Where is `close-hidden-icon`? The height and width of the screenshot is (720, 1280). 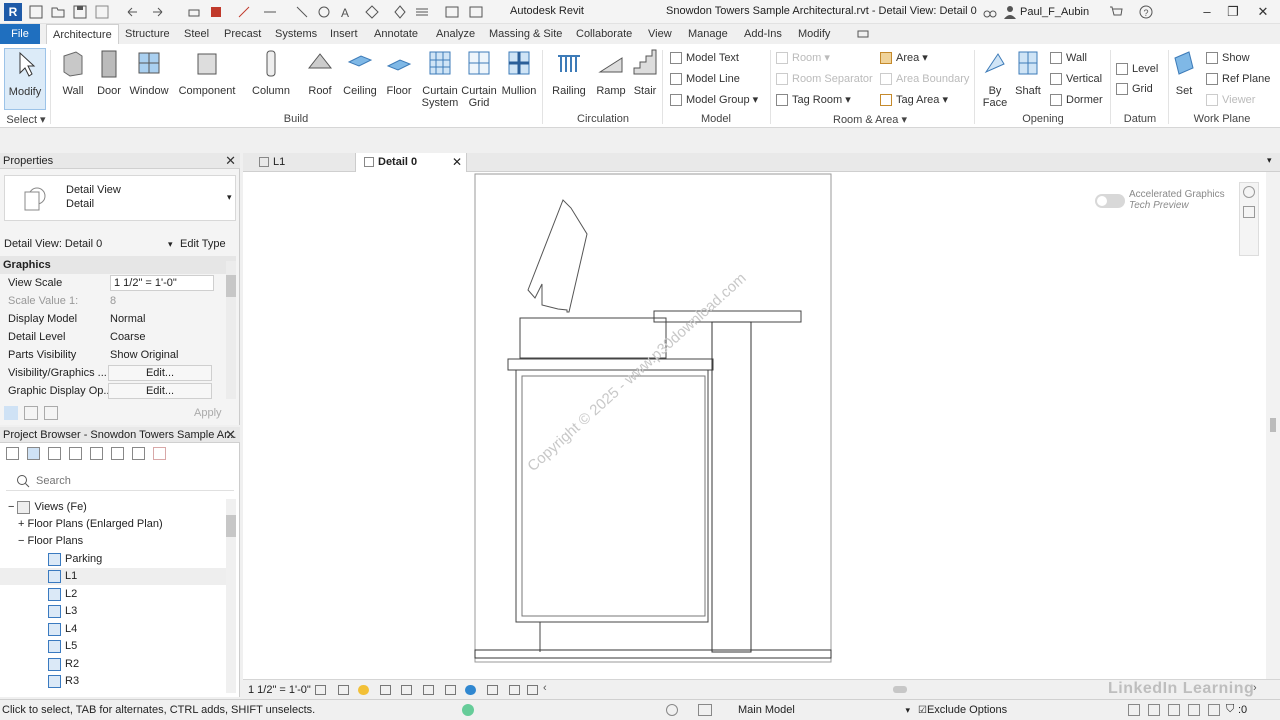 close-hidden-icon is located at coordinates (452, 12).